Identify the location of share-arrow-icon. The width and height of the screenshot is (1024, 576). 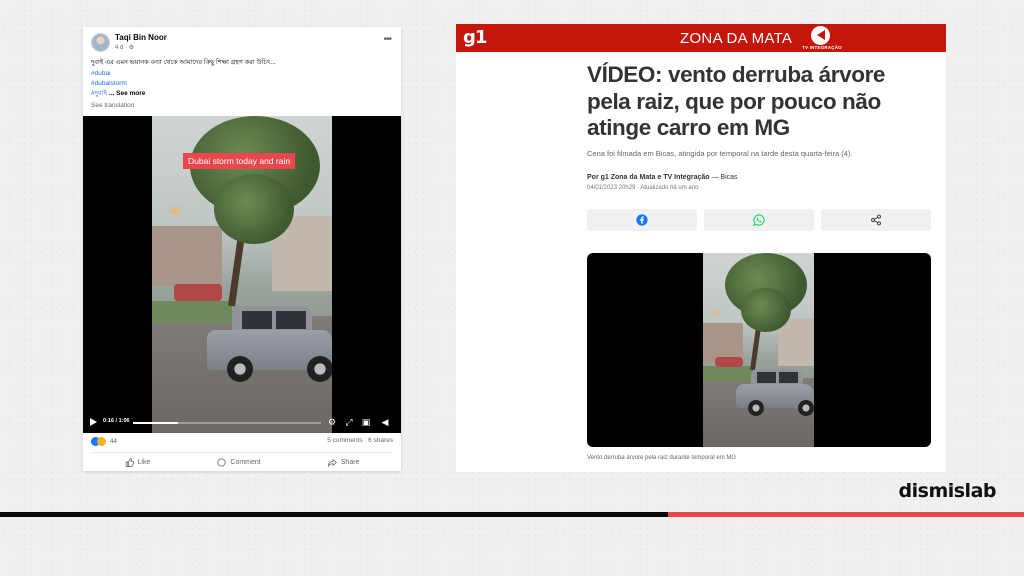
(332, 462).